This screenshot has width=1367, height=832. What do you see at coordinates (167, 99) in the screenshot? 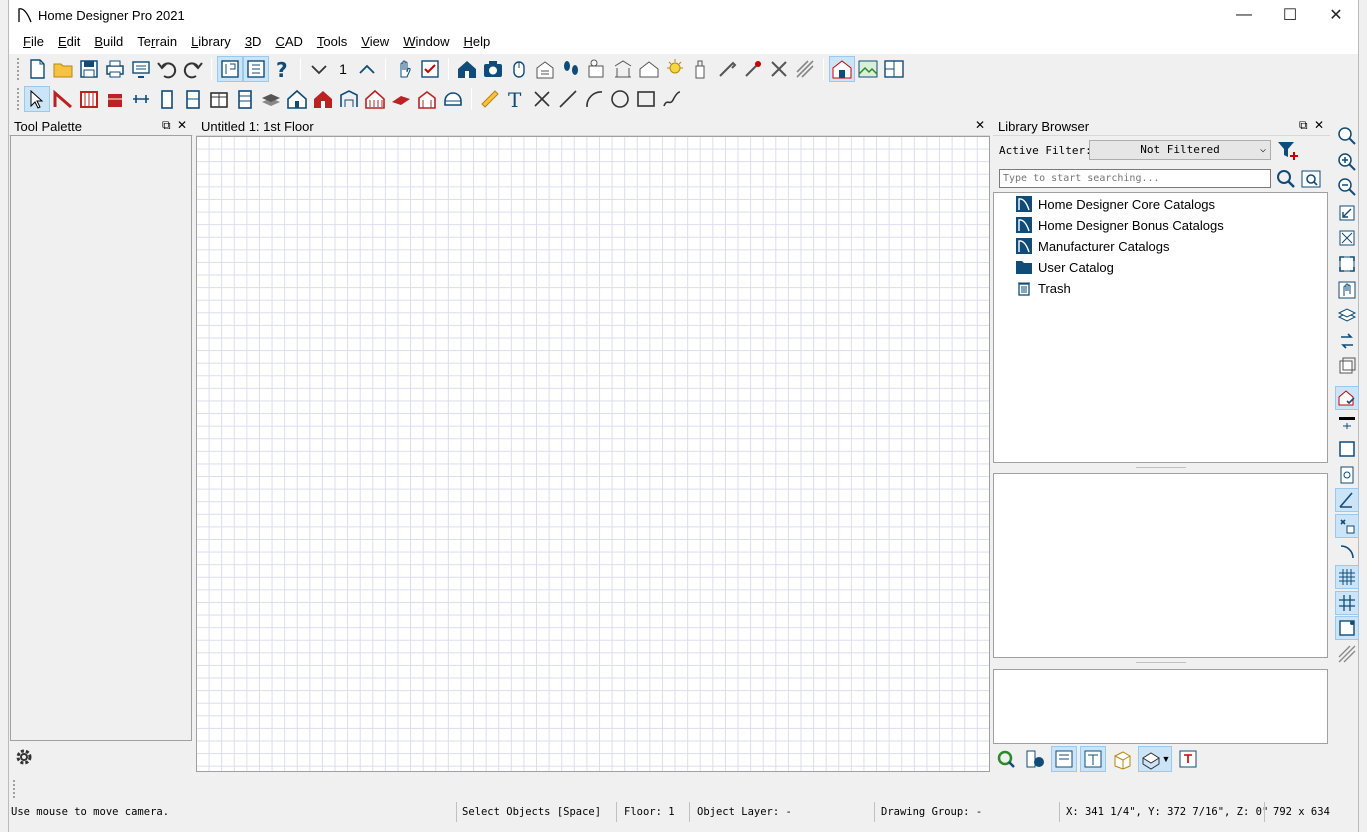
I see `door-tool` at bounding box center [167, 99].